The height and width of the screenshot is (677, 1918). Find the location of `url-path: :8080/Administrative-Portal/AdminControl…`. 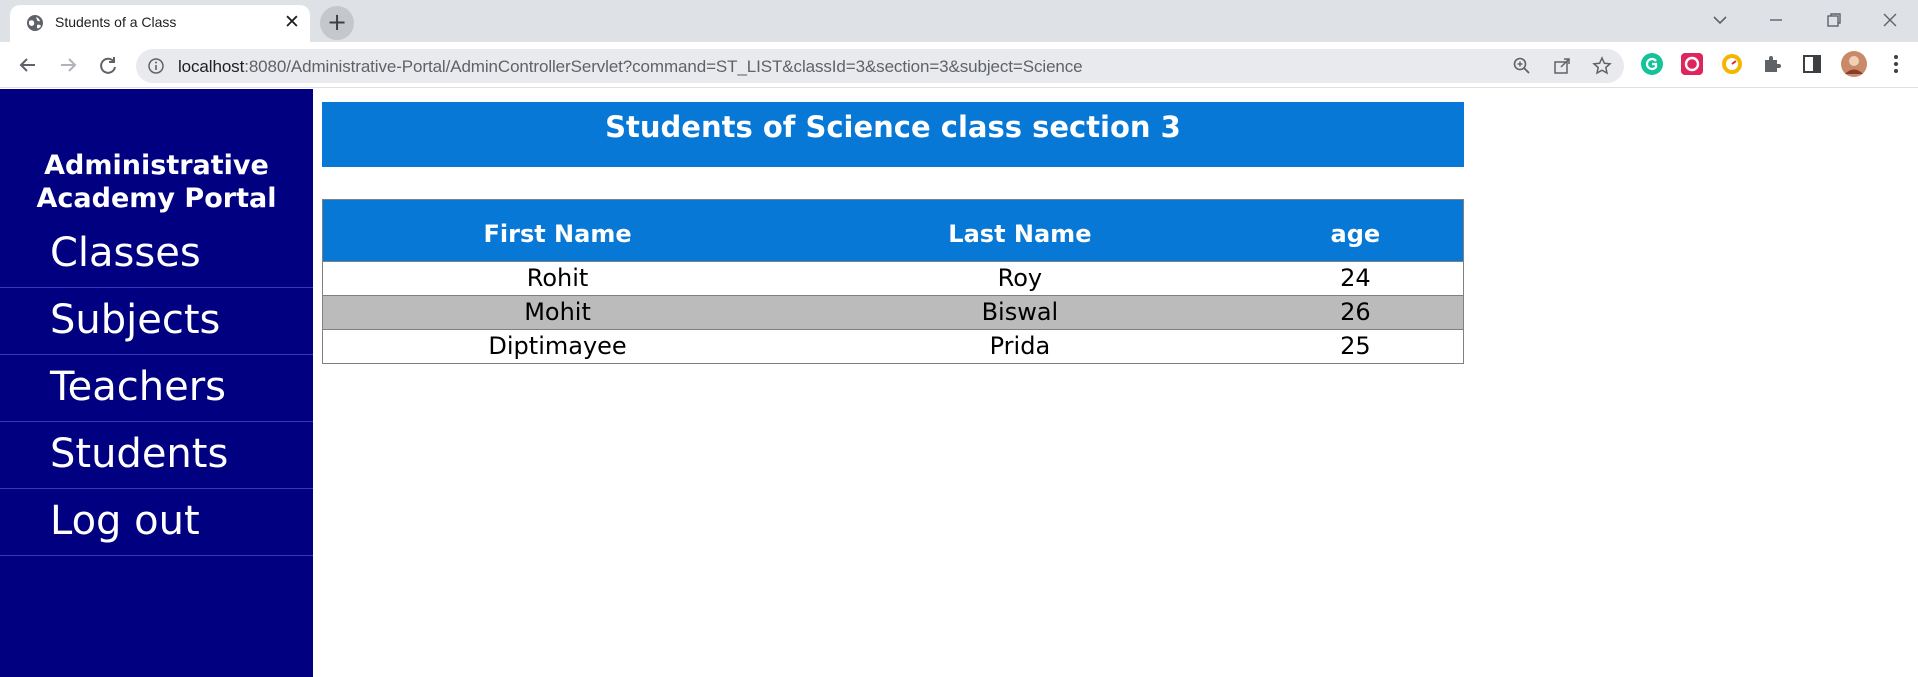

url-path: :8080/Administrative-Portal/AdminControl… is located at coordinates (663, 66).